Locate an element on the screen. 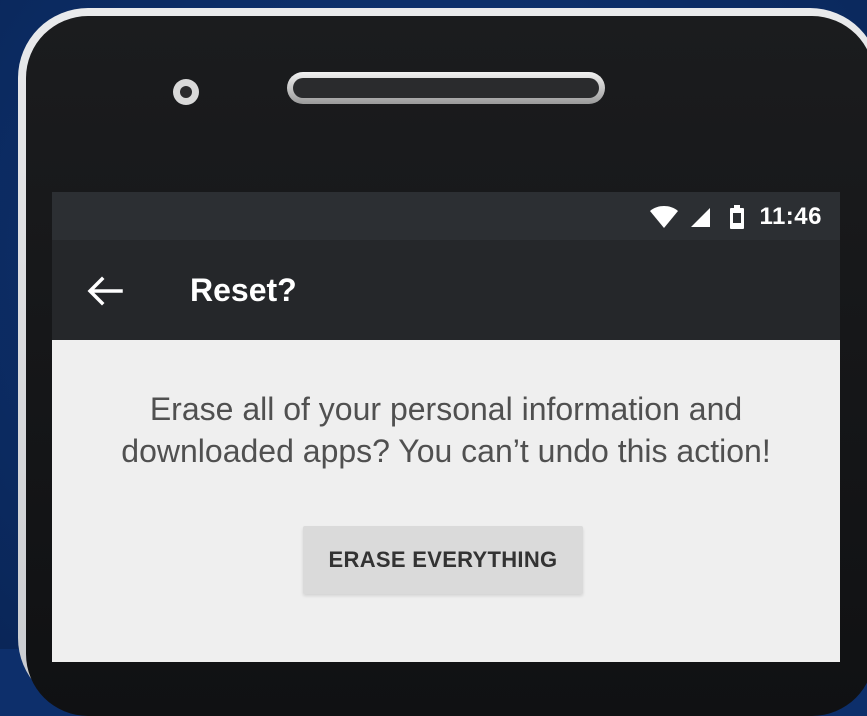  page-title: Reset? is located at coordinates (243, 290).